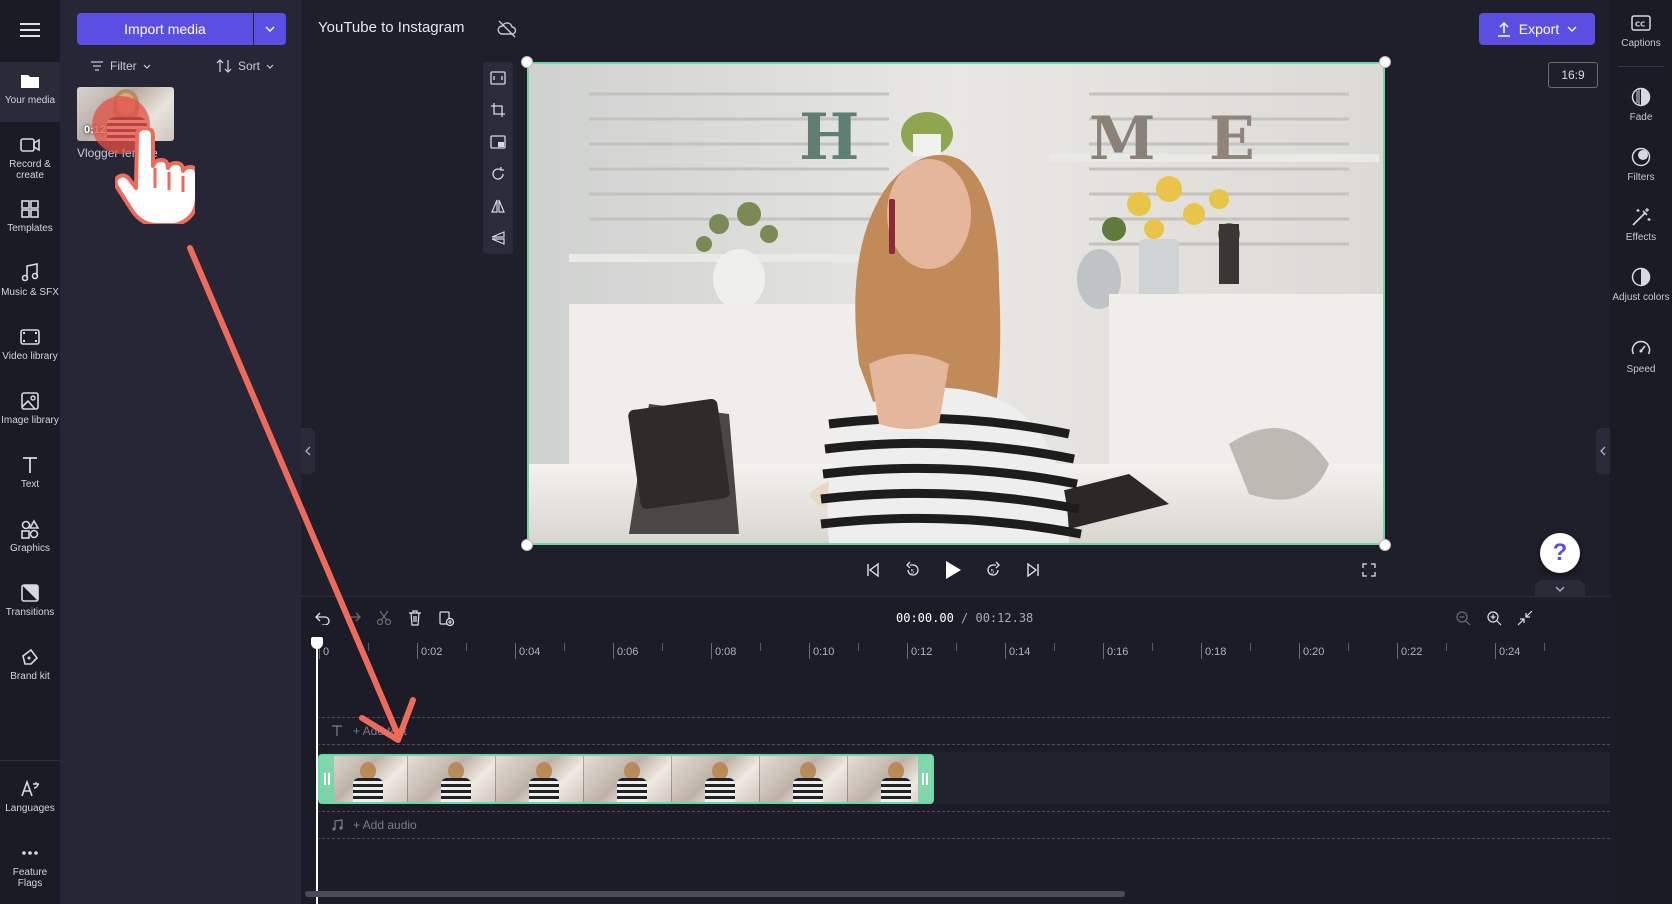 Image resolution: width=1672 pixels, height=904 pixels. Describe the element at coordinates (1573, 75) in the screenshot. I see `aspect-ratio-button: 16:9` at that location.